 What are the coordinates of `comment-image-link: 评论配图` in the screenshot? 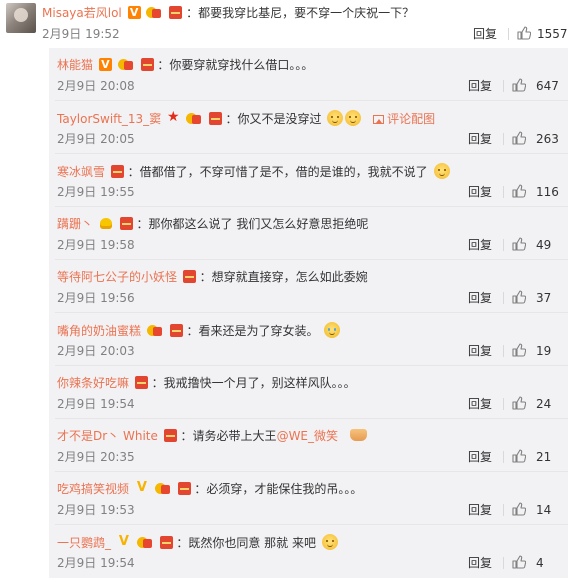 It's located at (404, 119).